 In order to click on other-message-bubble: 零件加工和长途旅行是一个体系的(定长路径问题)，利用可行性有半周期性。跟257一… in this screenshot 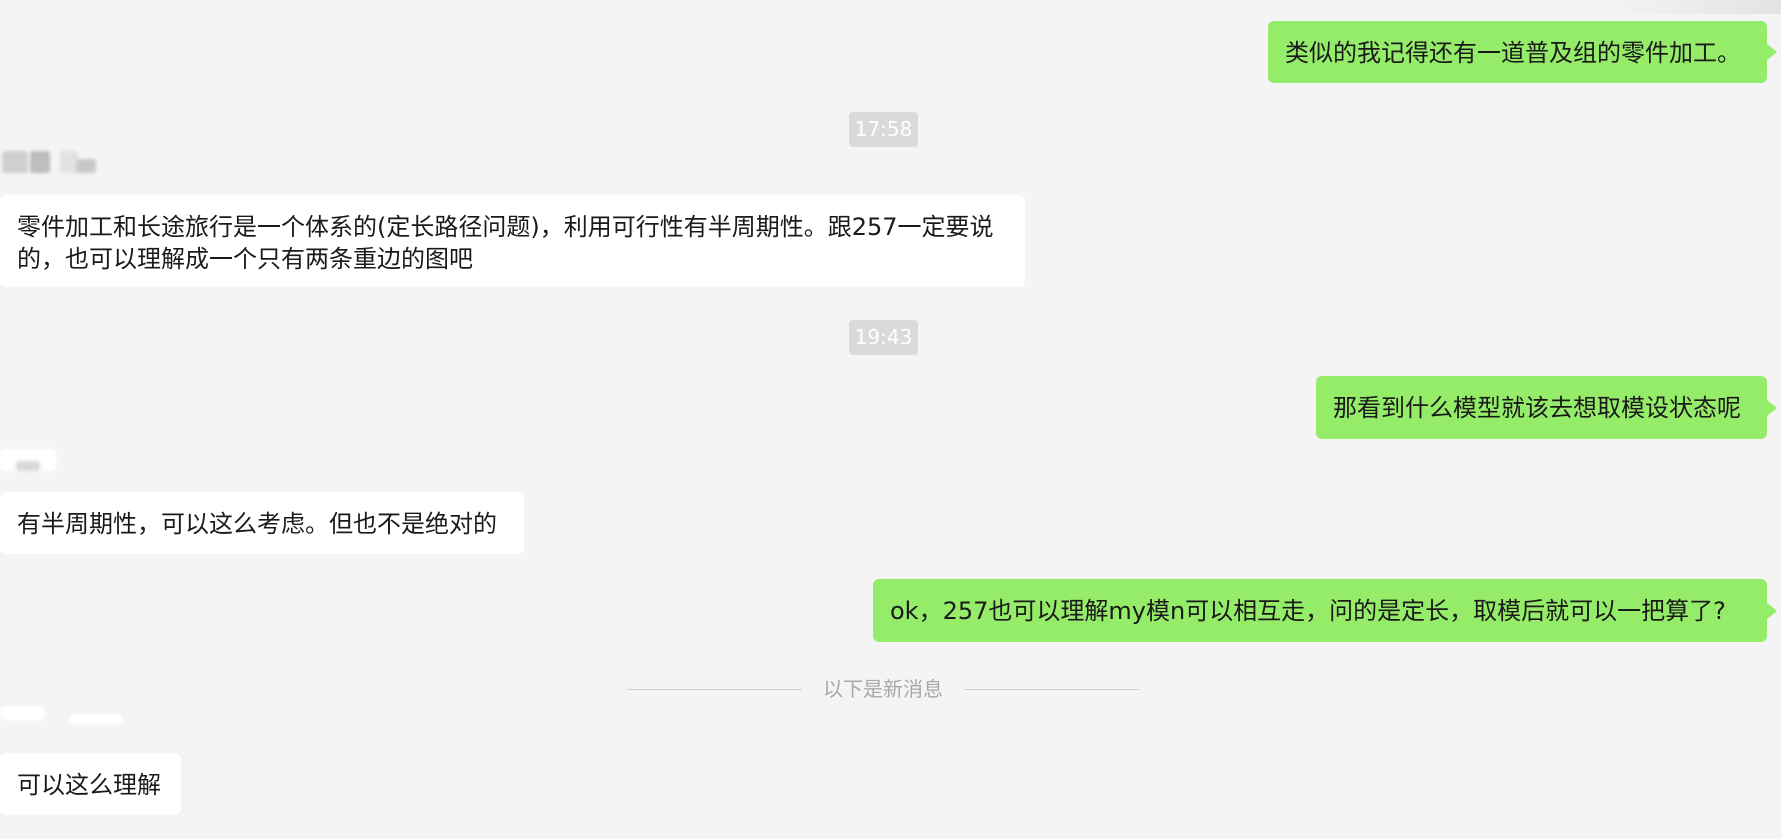, I will do `click(512, 241)`.